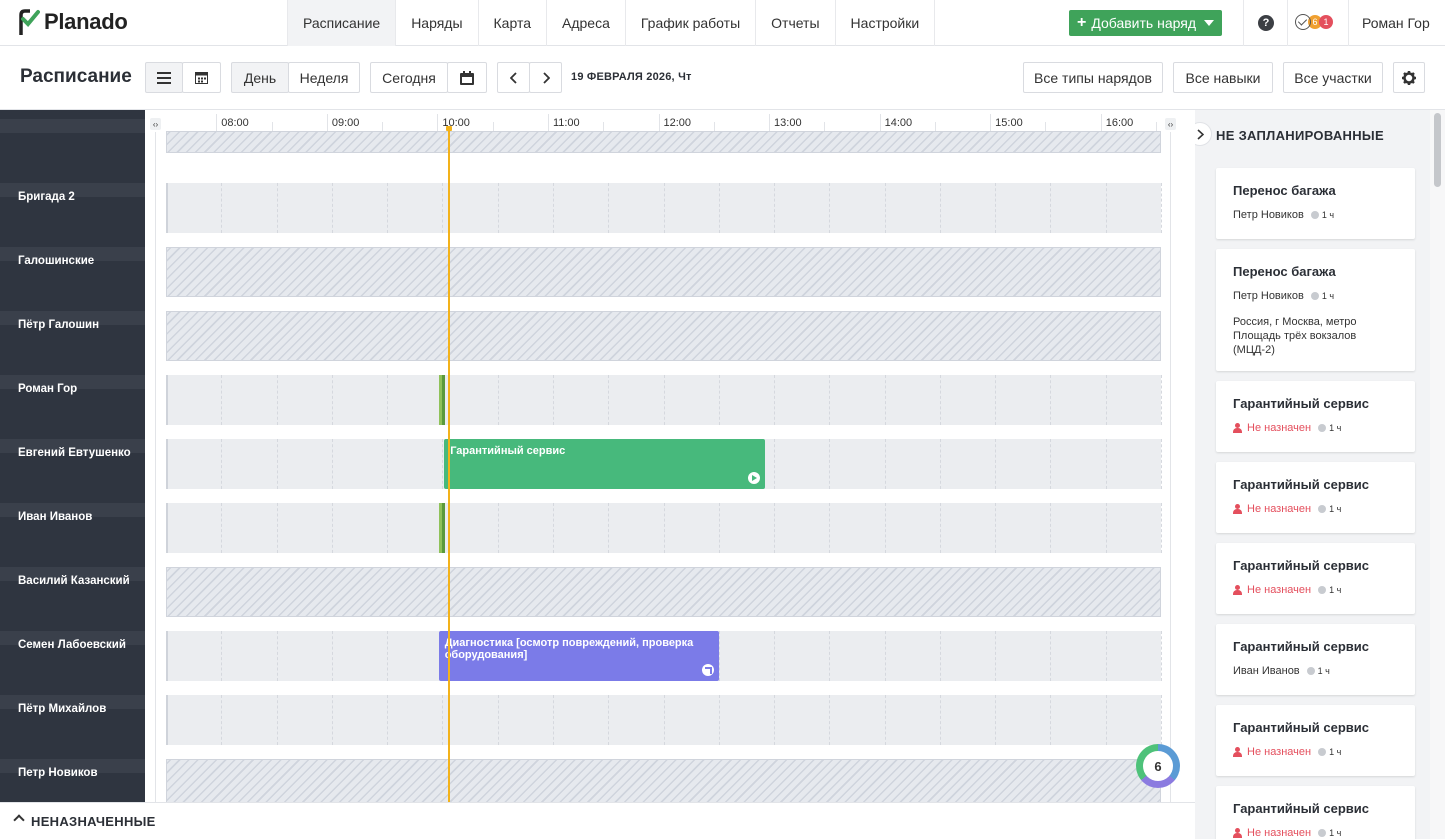  Describe the element at coordinates (1223, 77) in the screenshot. I see `filter-skills: Все навыки` at that location.